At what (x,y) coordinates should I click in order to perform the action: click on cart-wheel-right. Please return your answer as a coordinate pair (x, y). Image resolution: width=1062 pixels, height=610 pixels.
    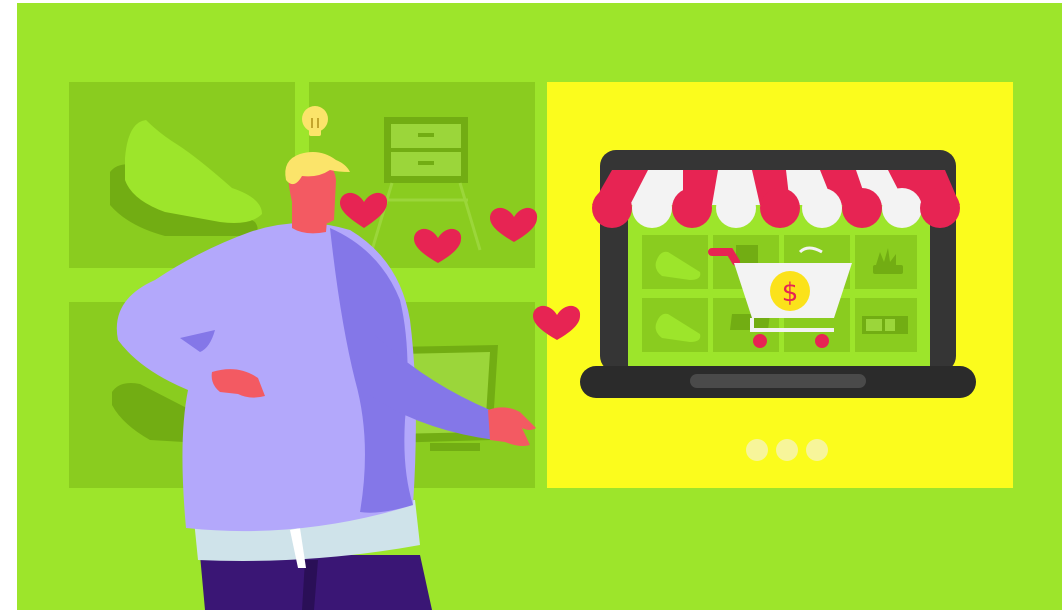
    Looking at the image, I should click on (822, 341).